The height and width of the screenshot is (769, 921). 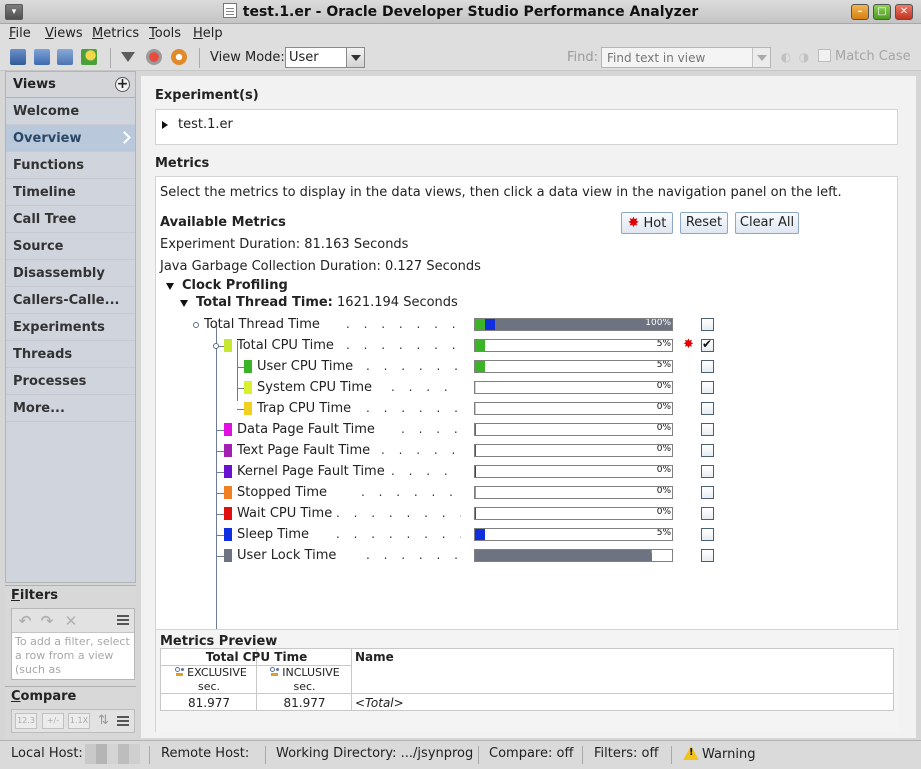 I want to click on undo-icon: ↶, so click(x=25, y=621).